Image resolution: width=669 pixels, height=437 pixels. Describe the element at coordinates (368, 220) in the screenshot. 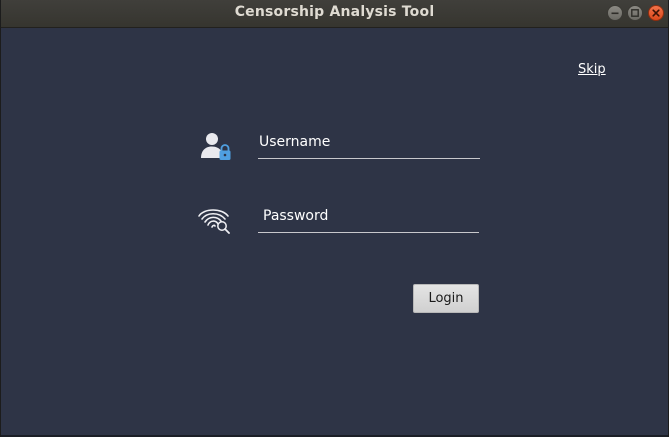

I see `password-field: Password` at that location.